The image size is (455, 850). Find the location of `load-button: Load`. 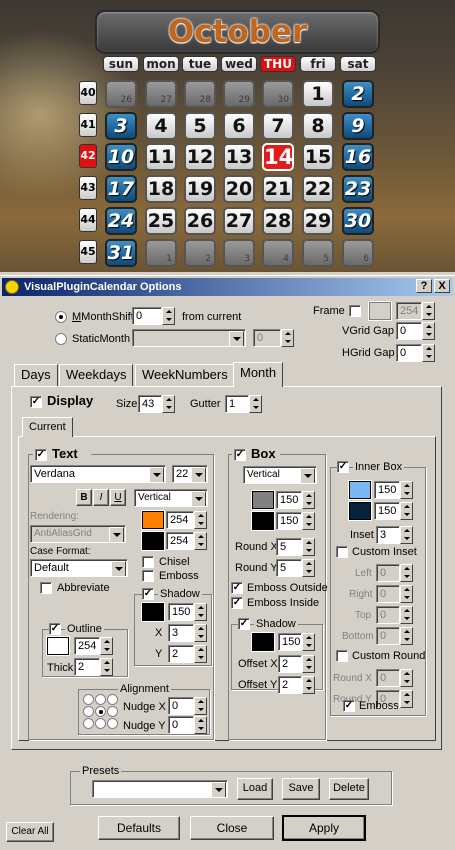

load-button: Load is located at coordinates (255, 789).